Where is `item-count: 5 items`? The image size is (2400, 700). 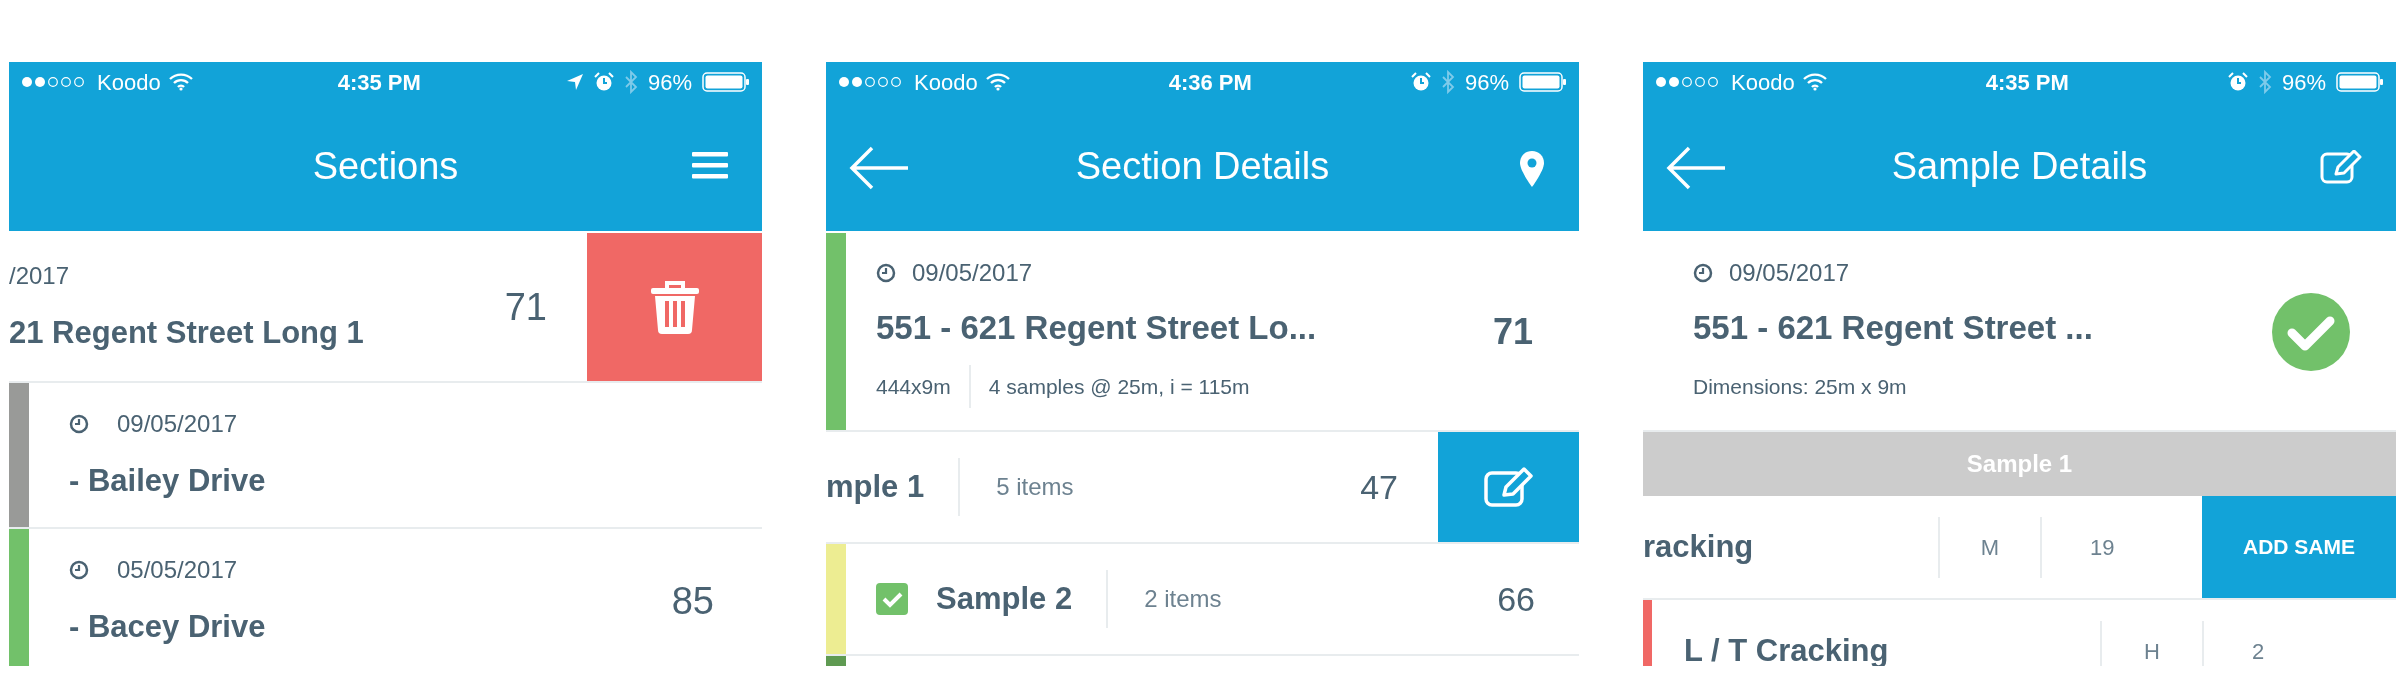 item-count: 5 items is located at coordinates (1035, 487).